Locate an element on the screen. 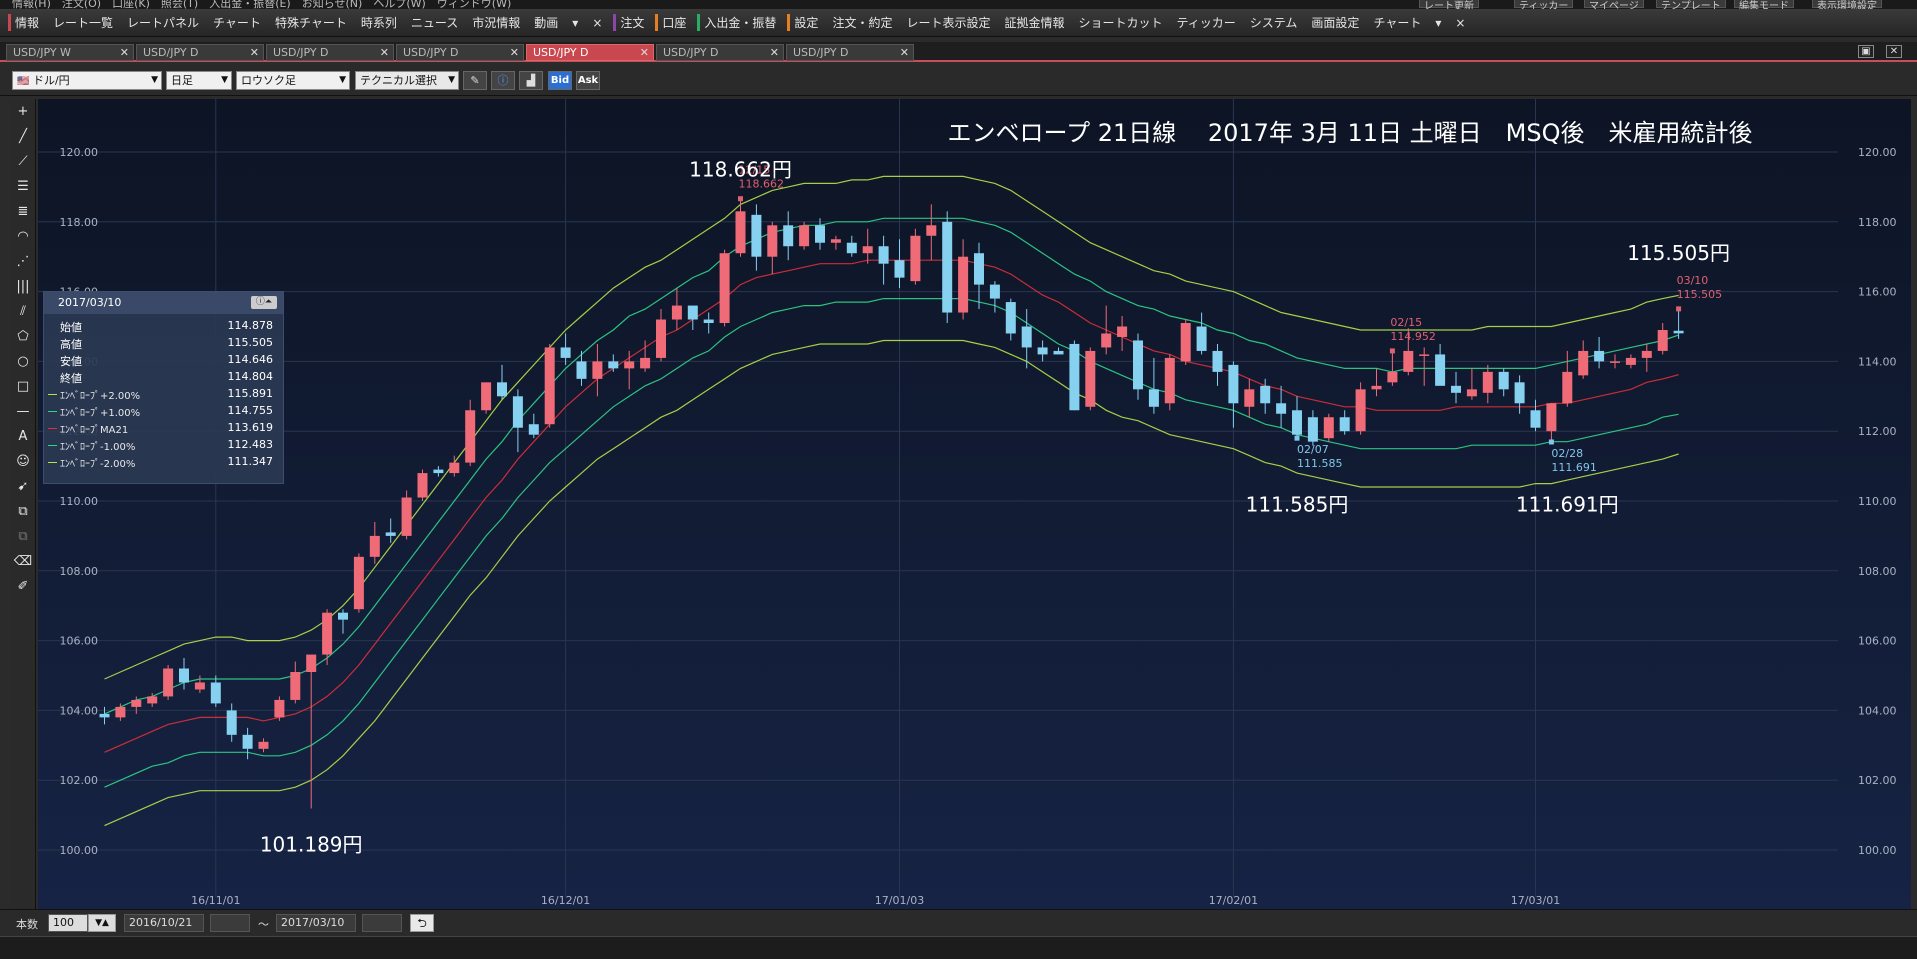 This screenshot has height=959, width=1917. menu-item: レートパネル is located at coordinates (163, 22).